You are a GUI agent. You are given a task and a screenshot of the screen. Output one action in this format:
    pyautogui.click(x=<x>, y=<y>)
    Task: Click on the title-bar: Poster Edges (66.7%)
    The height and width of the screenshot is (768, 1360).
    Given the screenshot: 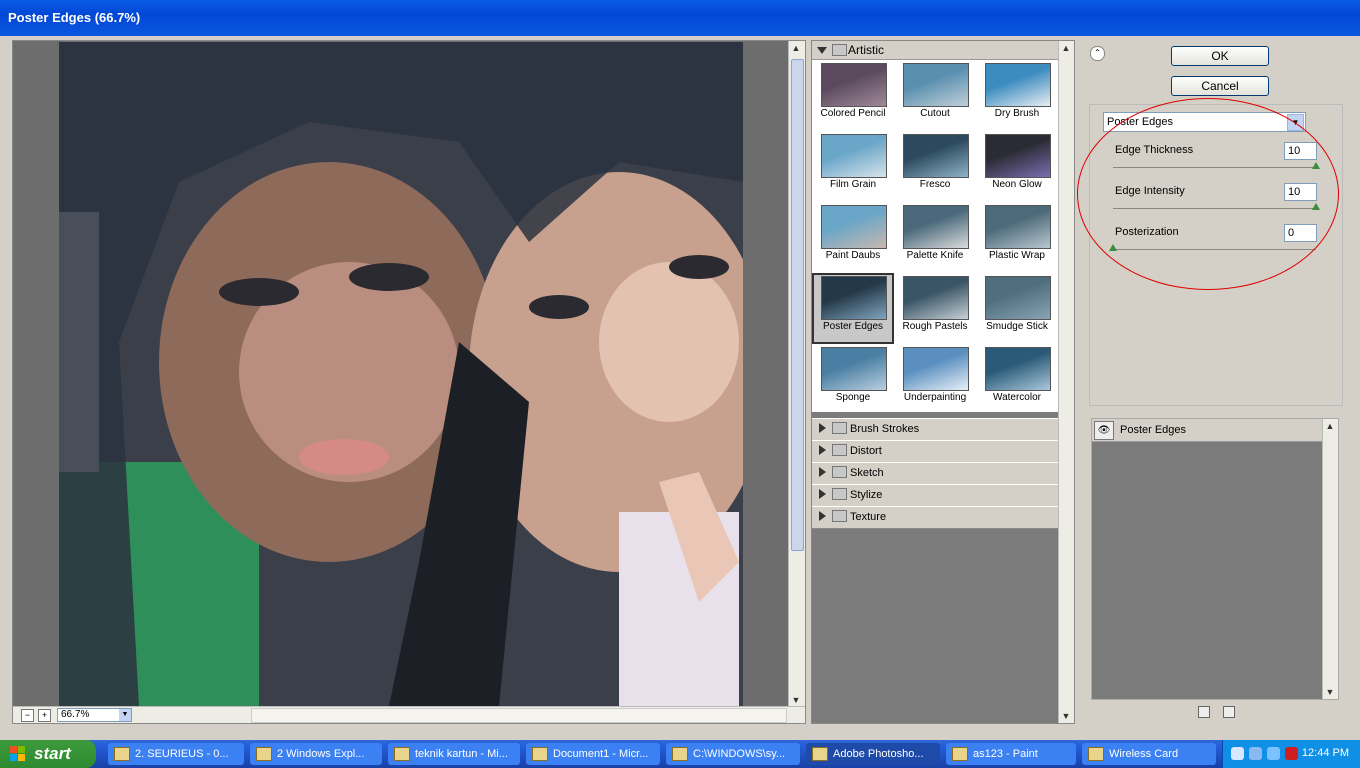 What is the action you would take?
    pyautogui.click(x=680, y=18)
    